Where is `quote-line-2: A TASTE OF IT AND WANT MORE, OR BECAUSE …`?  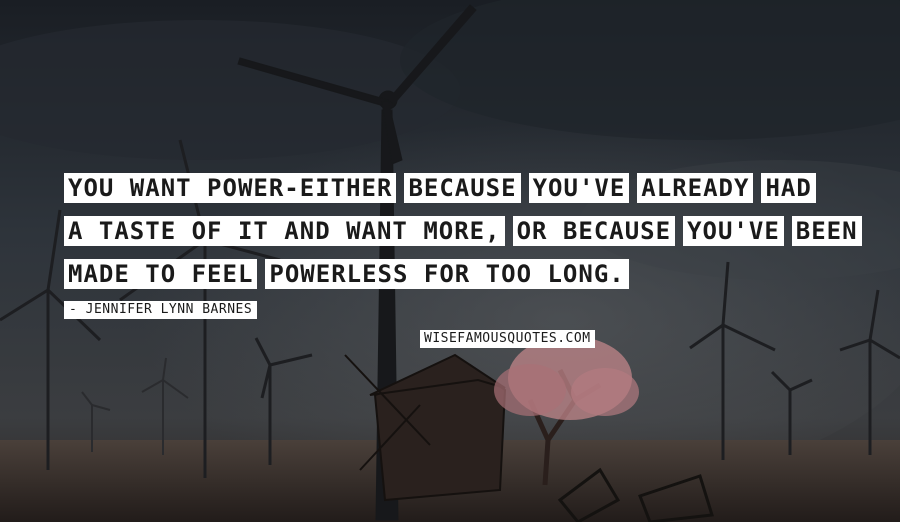
quote-line-2: A TASTE OF IT AND WANT MORE, OR BECAUSE … is located at coordinates (467, 231).